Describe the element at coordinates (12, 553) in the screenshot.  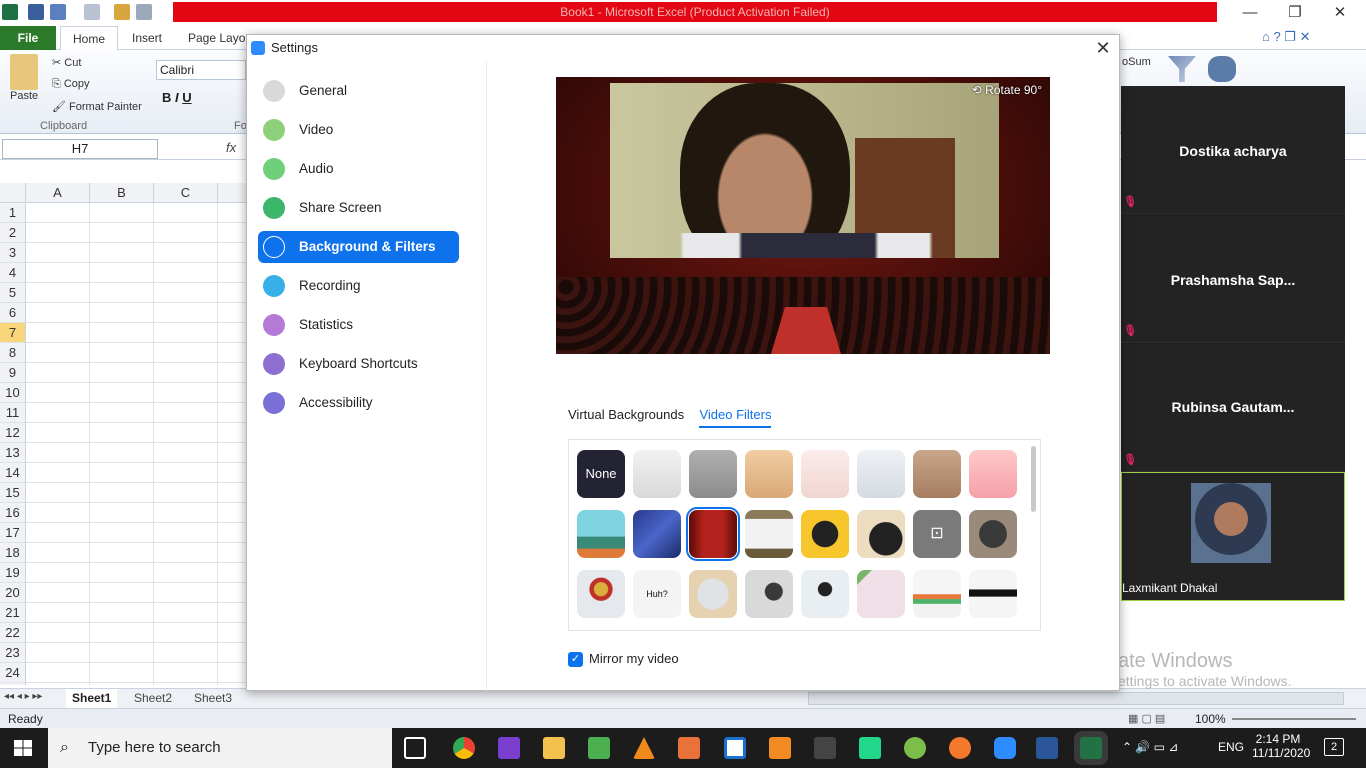
I see `row-header: 18` at that location.